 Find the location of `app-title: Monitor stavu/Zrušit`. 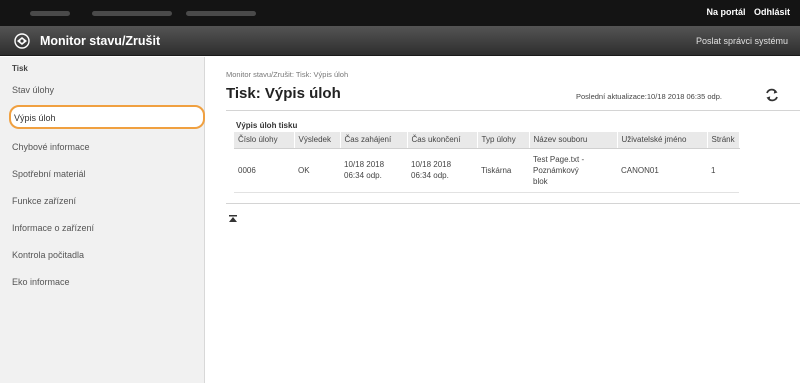

app-title: Monitor stavu/Zrušit is located at coordinates (100, 41).